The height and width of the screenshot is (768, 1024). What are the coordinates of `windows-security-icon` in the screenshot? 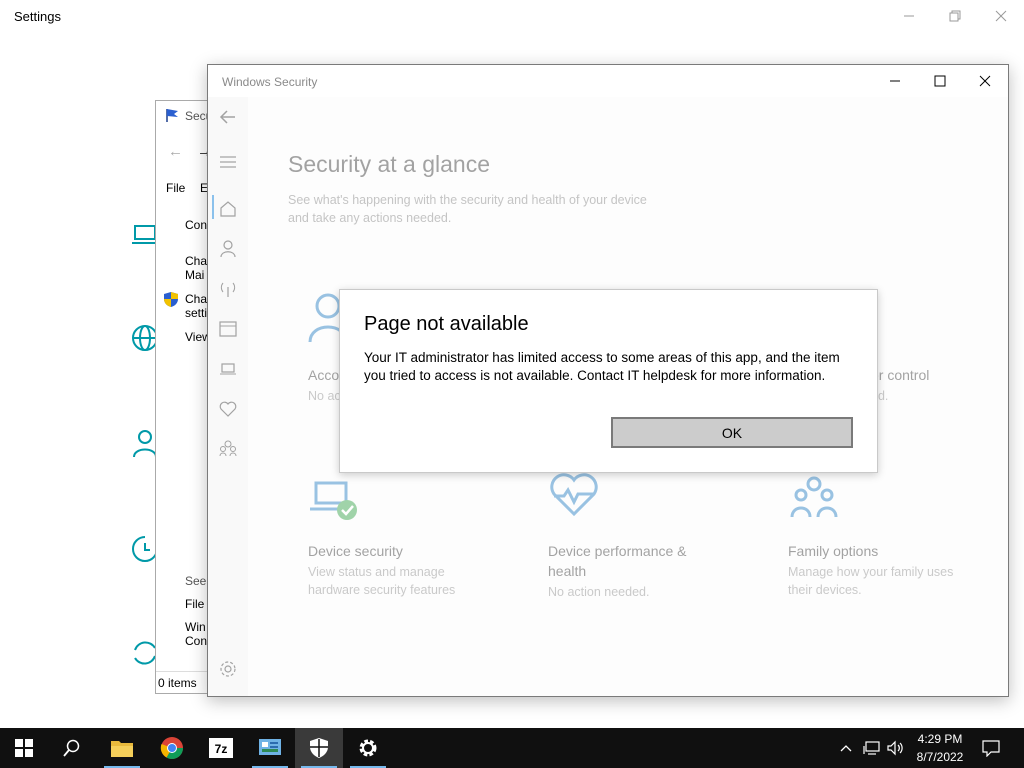 It's located at (319, 748).